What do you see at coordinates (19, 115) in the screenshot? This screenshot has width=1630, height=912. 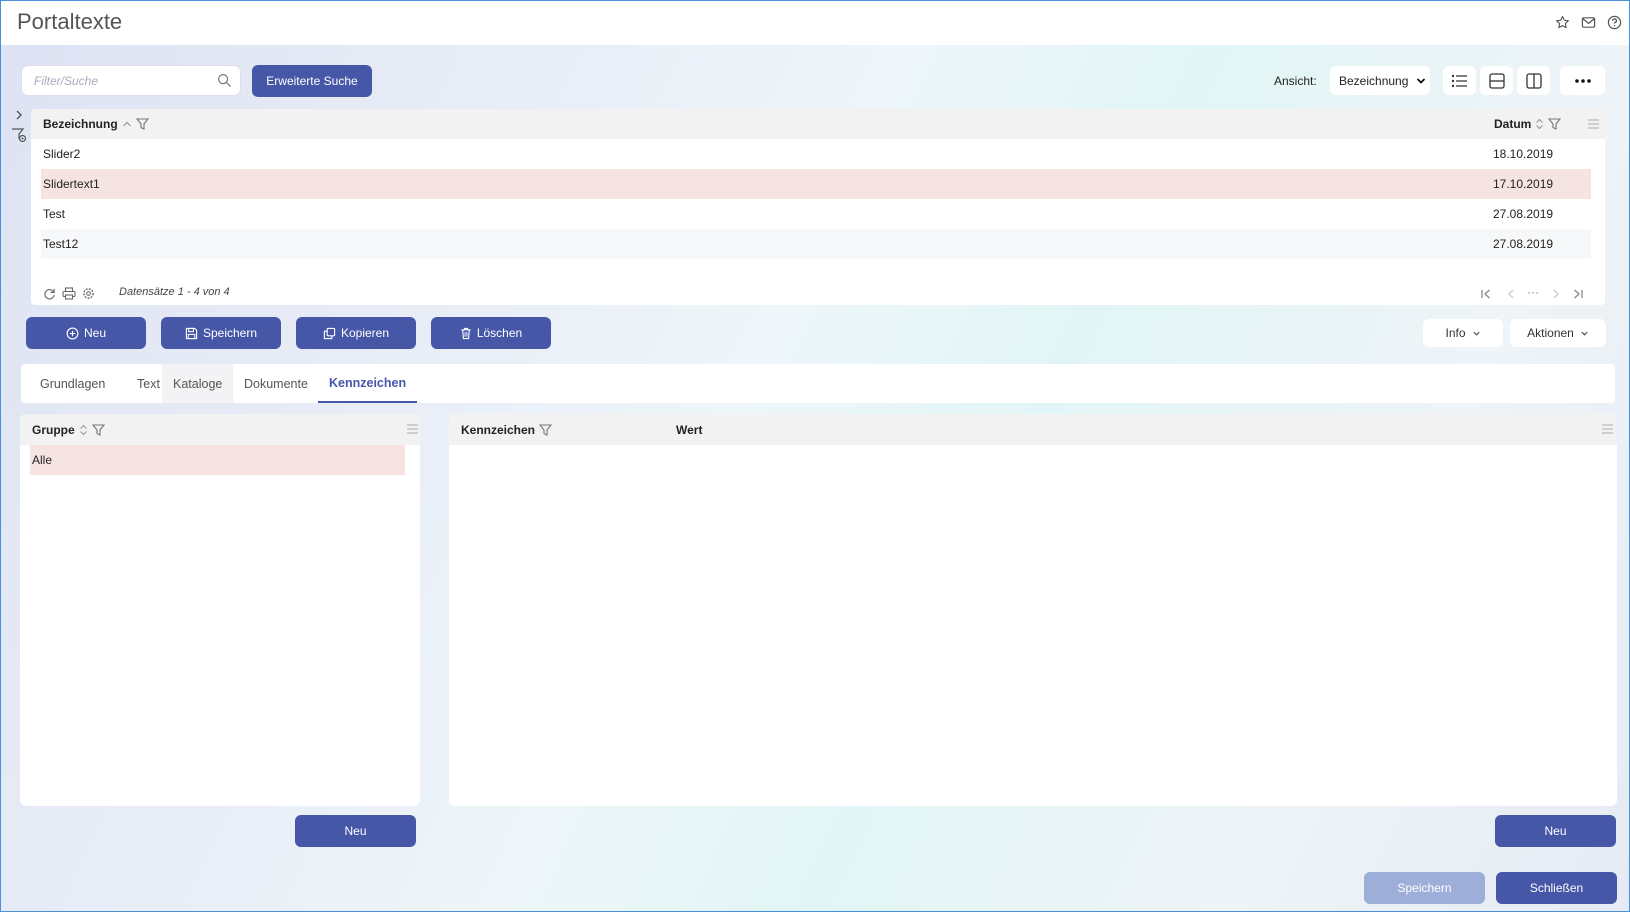 I see `chevron-right-icon` at bounding box center [19, 115].